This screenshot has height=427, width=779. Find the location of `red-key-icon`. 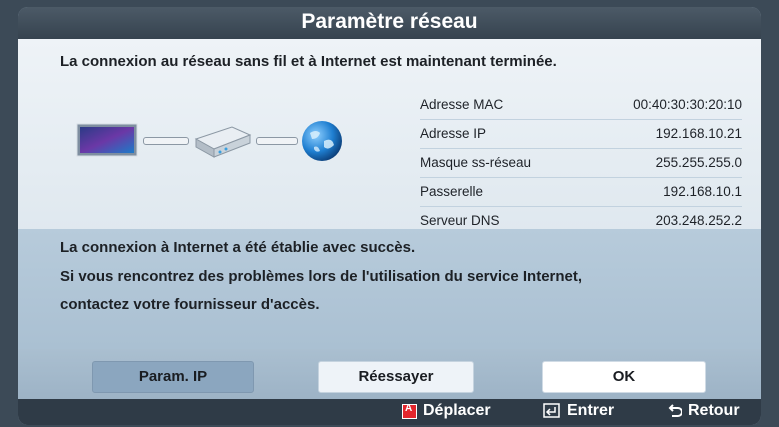

red-key-icon is located at coordinates (409, 411).